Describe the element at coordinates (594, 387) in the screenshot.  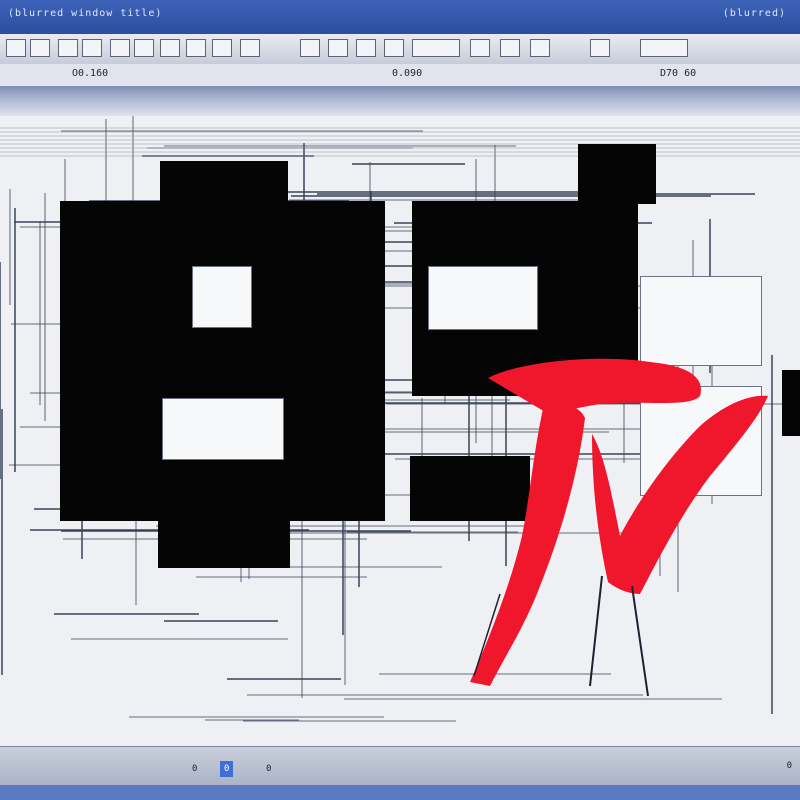
I see `red-stroke-top` at that location.